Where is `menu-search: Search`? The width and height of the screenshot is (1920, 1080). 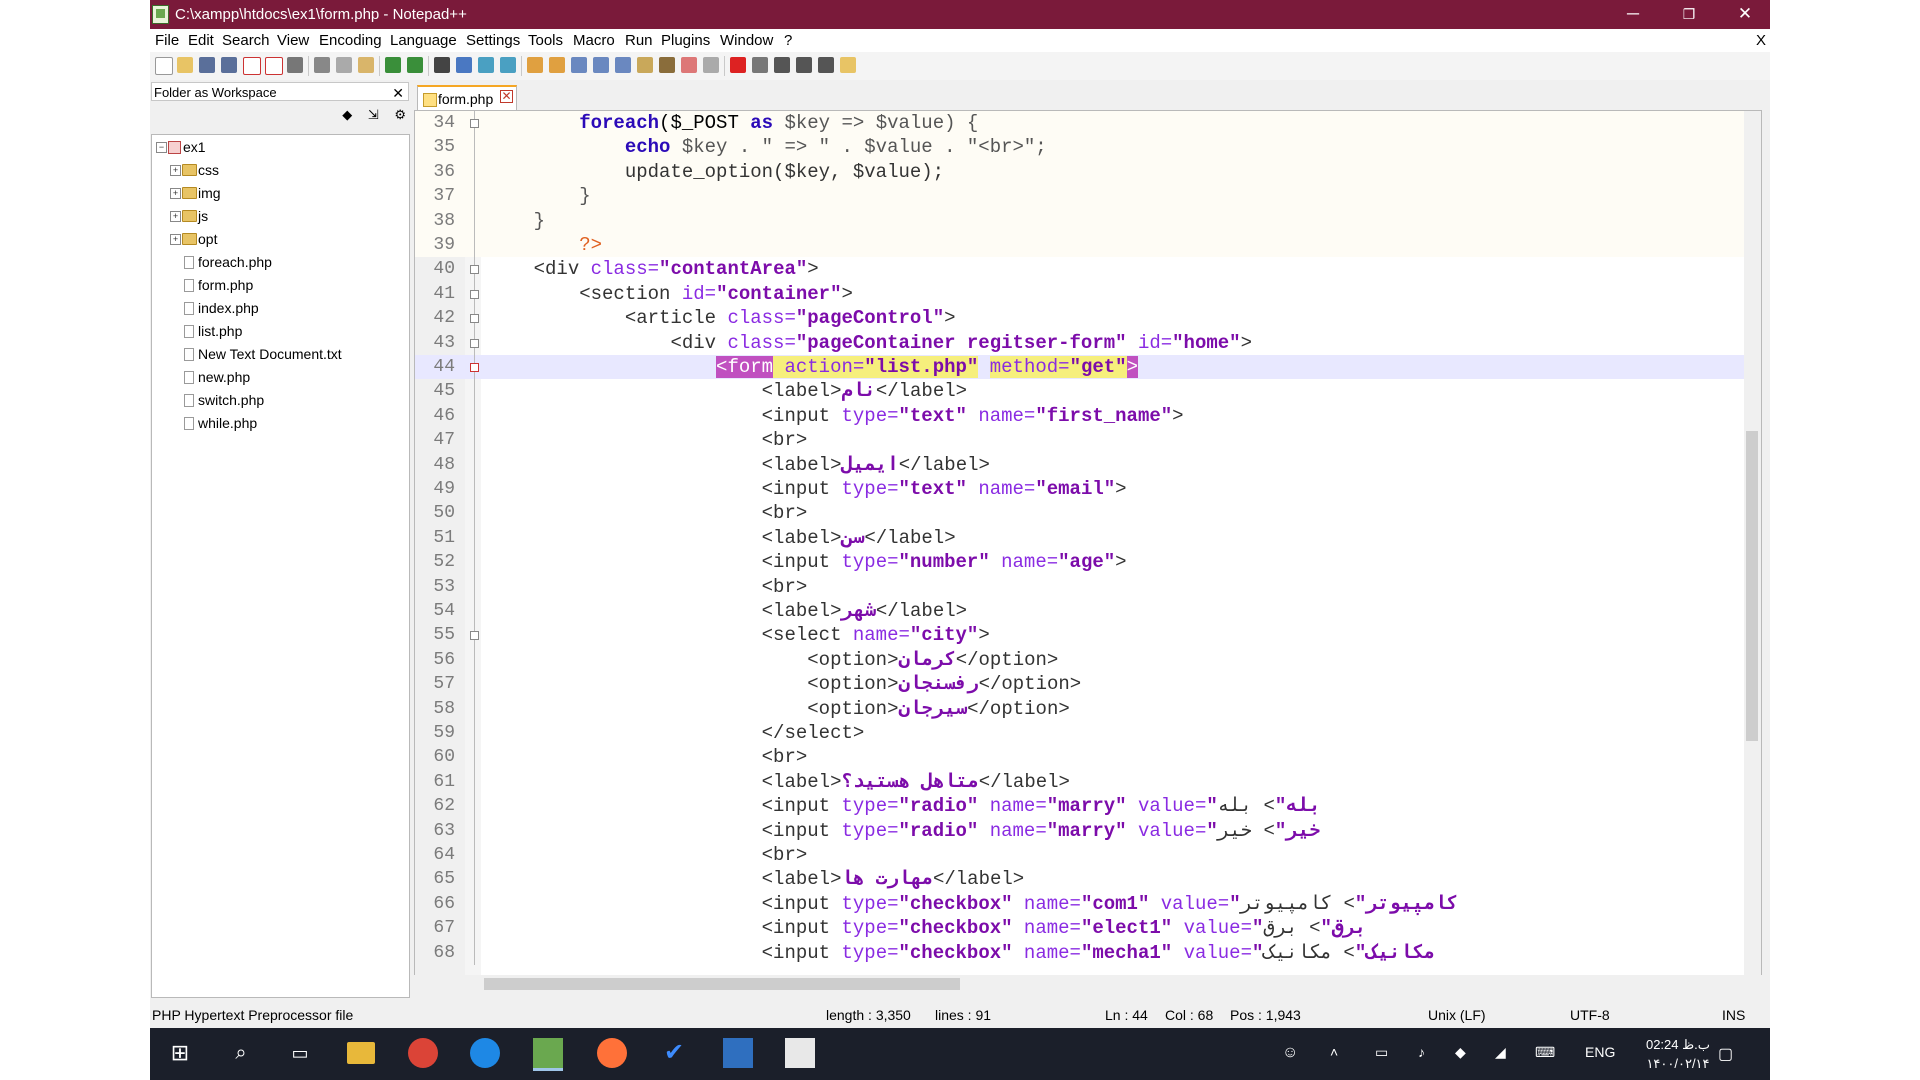 menu-search: Search is located at coordinates (246, 40).